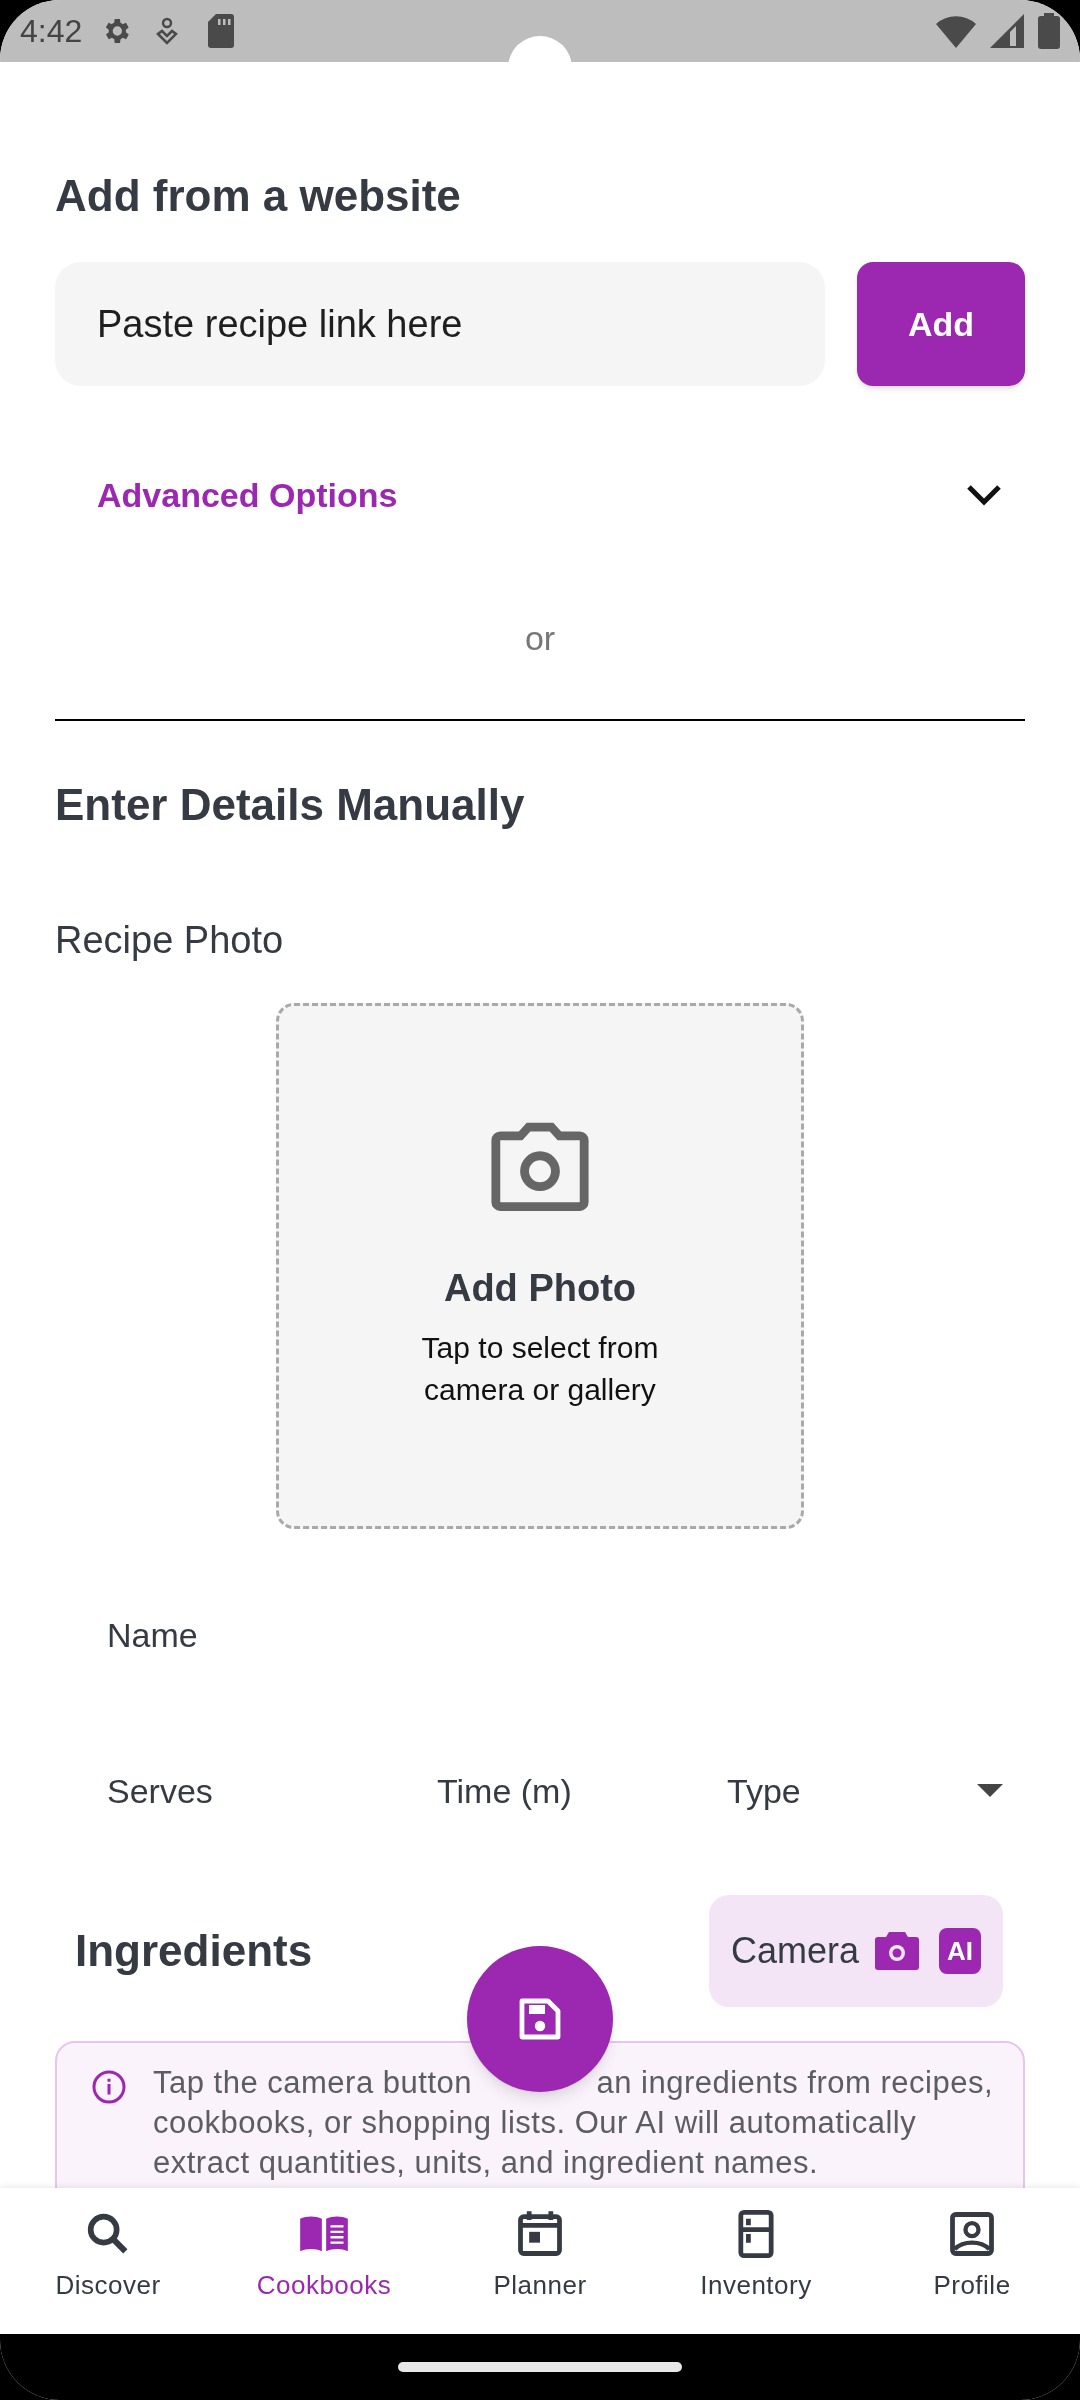  I want to click on nav-tab: Profile, so click(972, 2261).